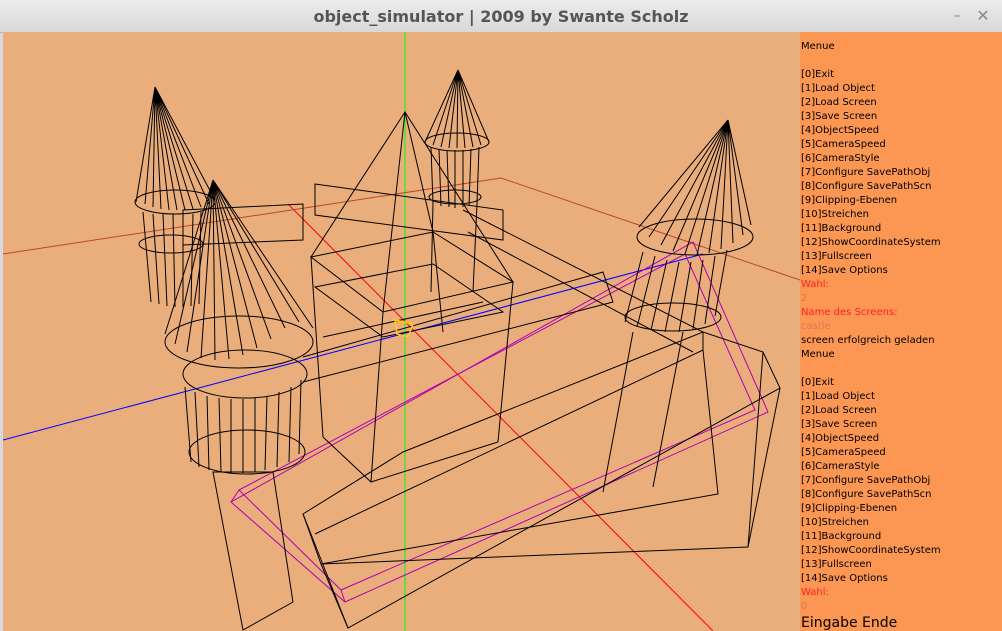 The height and width of the screenshot is (631, 1002). I want to click on console-input-value: 0, so click(804, 606).